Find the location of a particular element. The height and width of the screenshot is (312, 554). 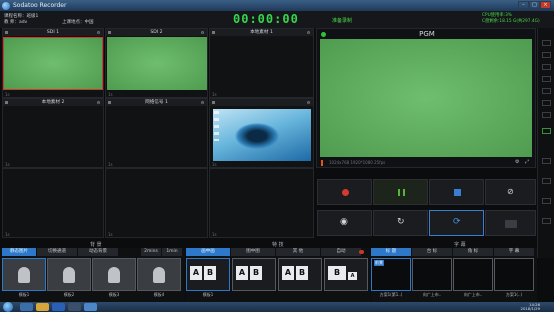

tab-subtitle: 字 幕 is located at coordinates (514, 252).